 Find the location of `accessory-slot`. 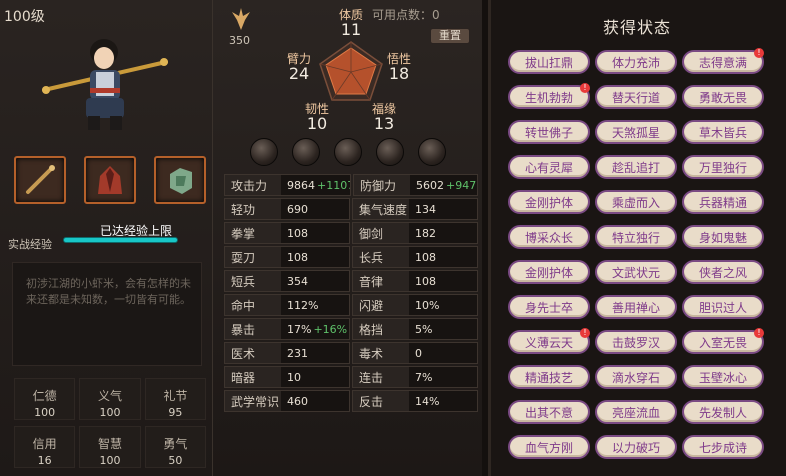

accessory-slot is located at coordinates (180, 180).